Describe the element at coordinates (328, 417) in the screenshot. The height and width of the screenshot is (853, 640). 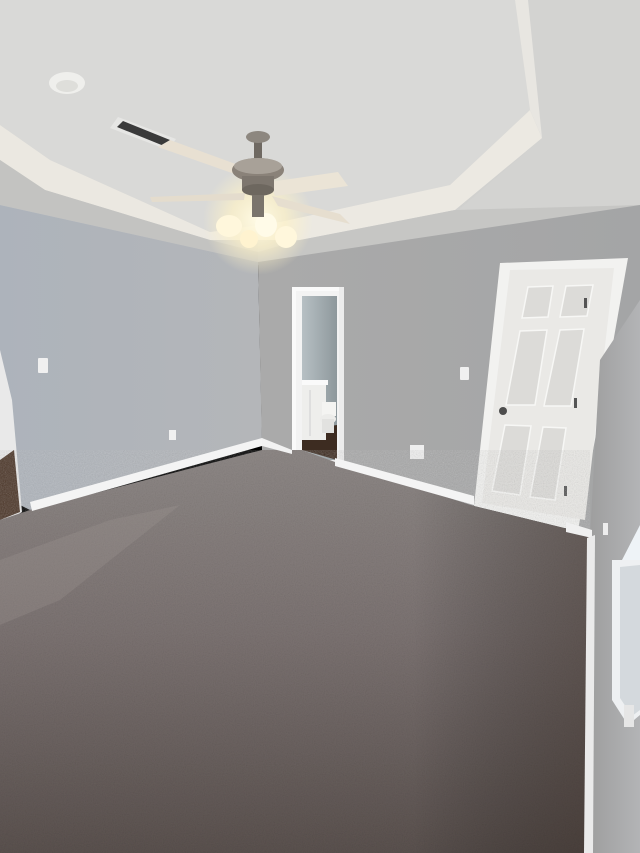
I see `toilet` at that location.